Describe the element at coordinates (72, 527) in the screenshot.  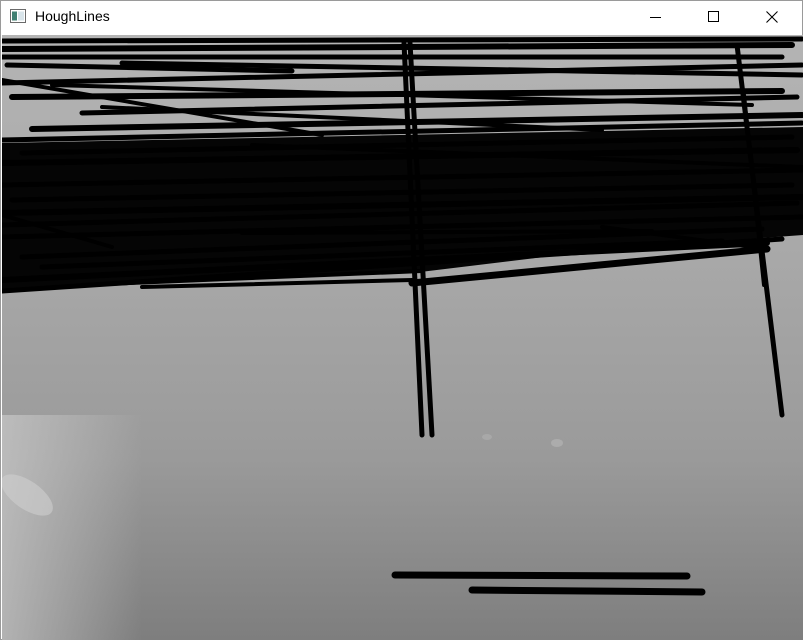
I see `image-highlight` at that location.